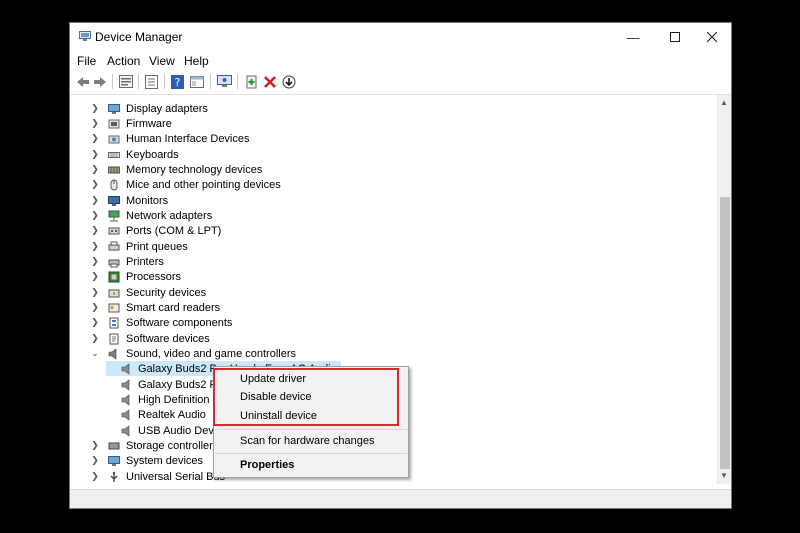 This screenshot has height=533, width=800. Describe the element at coordinates (311, 429) in the screenshot. I see `menu-separator` at that location.